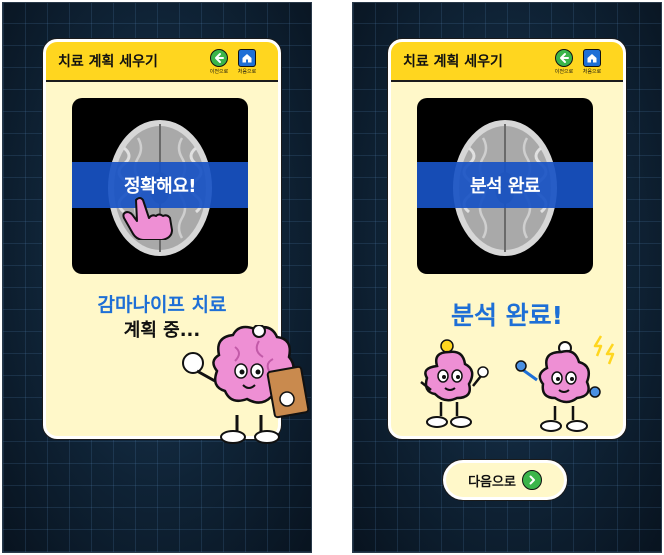  What do you see at coordinates (492, 482) in the screenshot?
I see `next-button-label: 다음으로` at bounding box center [492, 482].